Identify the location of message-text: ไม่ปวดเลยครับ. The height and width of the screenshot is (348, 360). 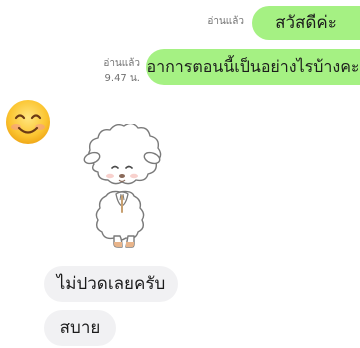
(111, 283).